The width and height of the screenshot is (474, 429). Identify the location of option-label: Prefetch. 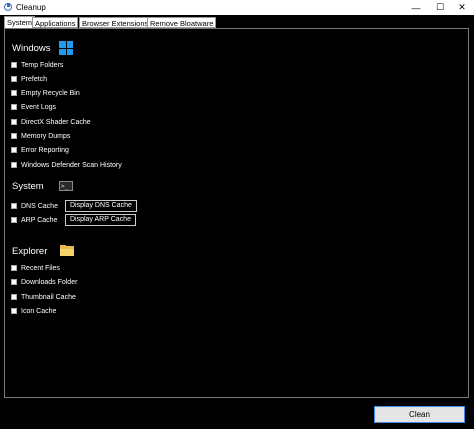
(34, 79).